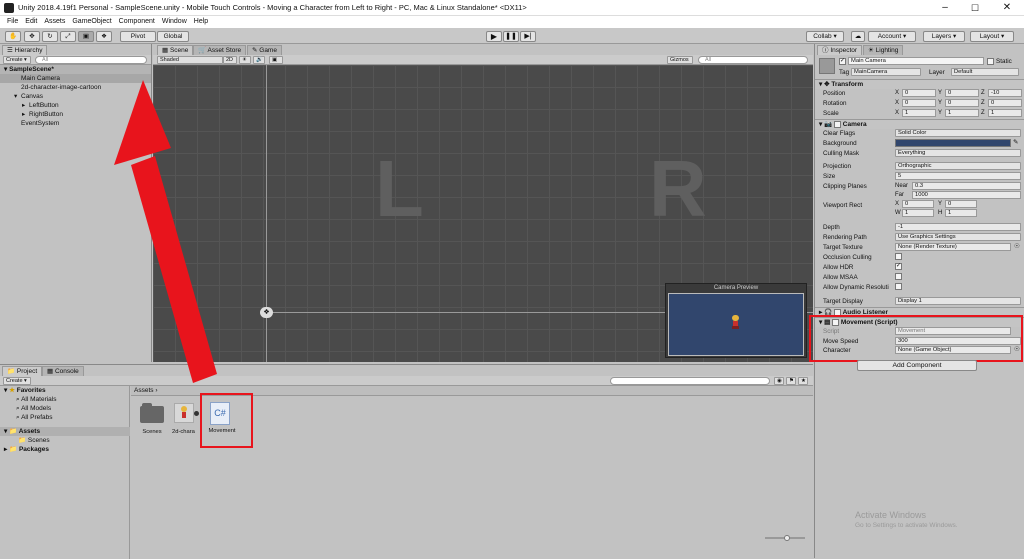 This screenshot has width=1024, height=559. I want to click on annotation-arrow-head, so click(142, 122).